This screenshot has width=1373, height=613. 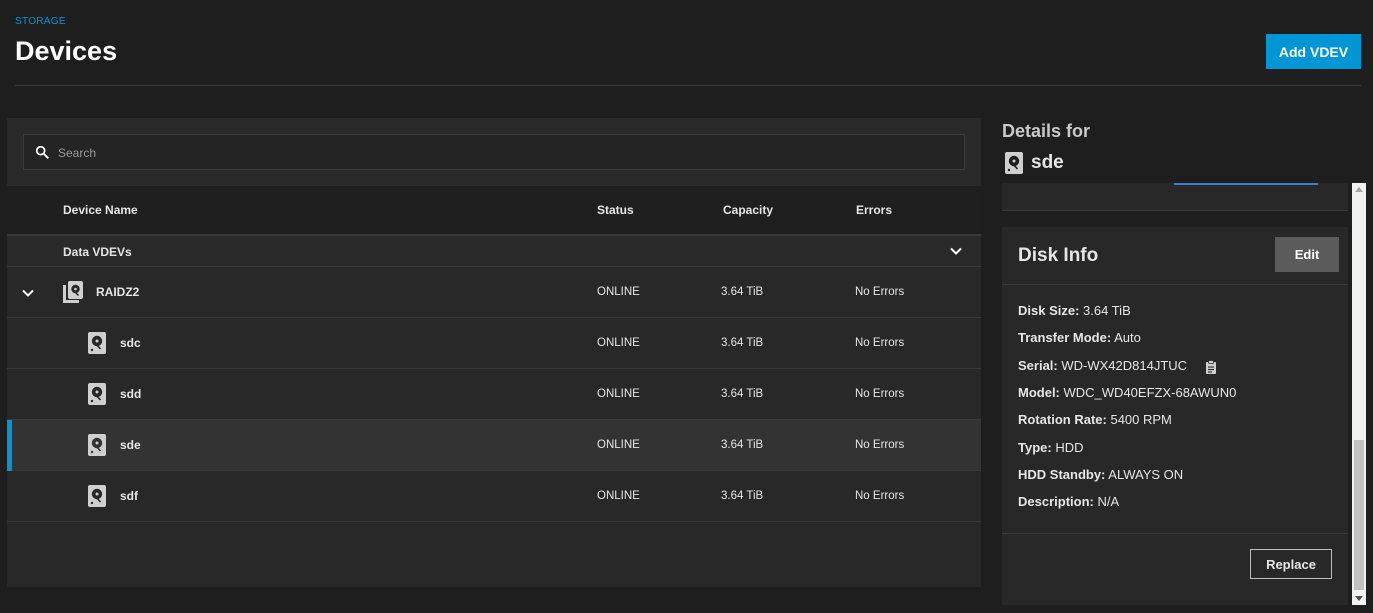 What do you see at coordinates (1056, 501) in the screenshot?
I see `info-label: Description:` at bounding box center [1056, 501].